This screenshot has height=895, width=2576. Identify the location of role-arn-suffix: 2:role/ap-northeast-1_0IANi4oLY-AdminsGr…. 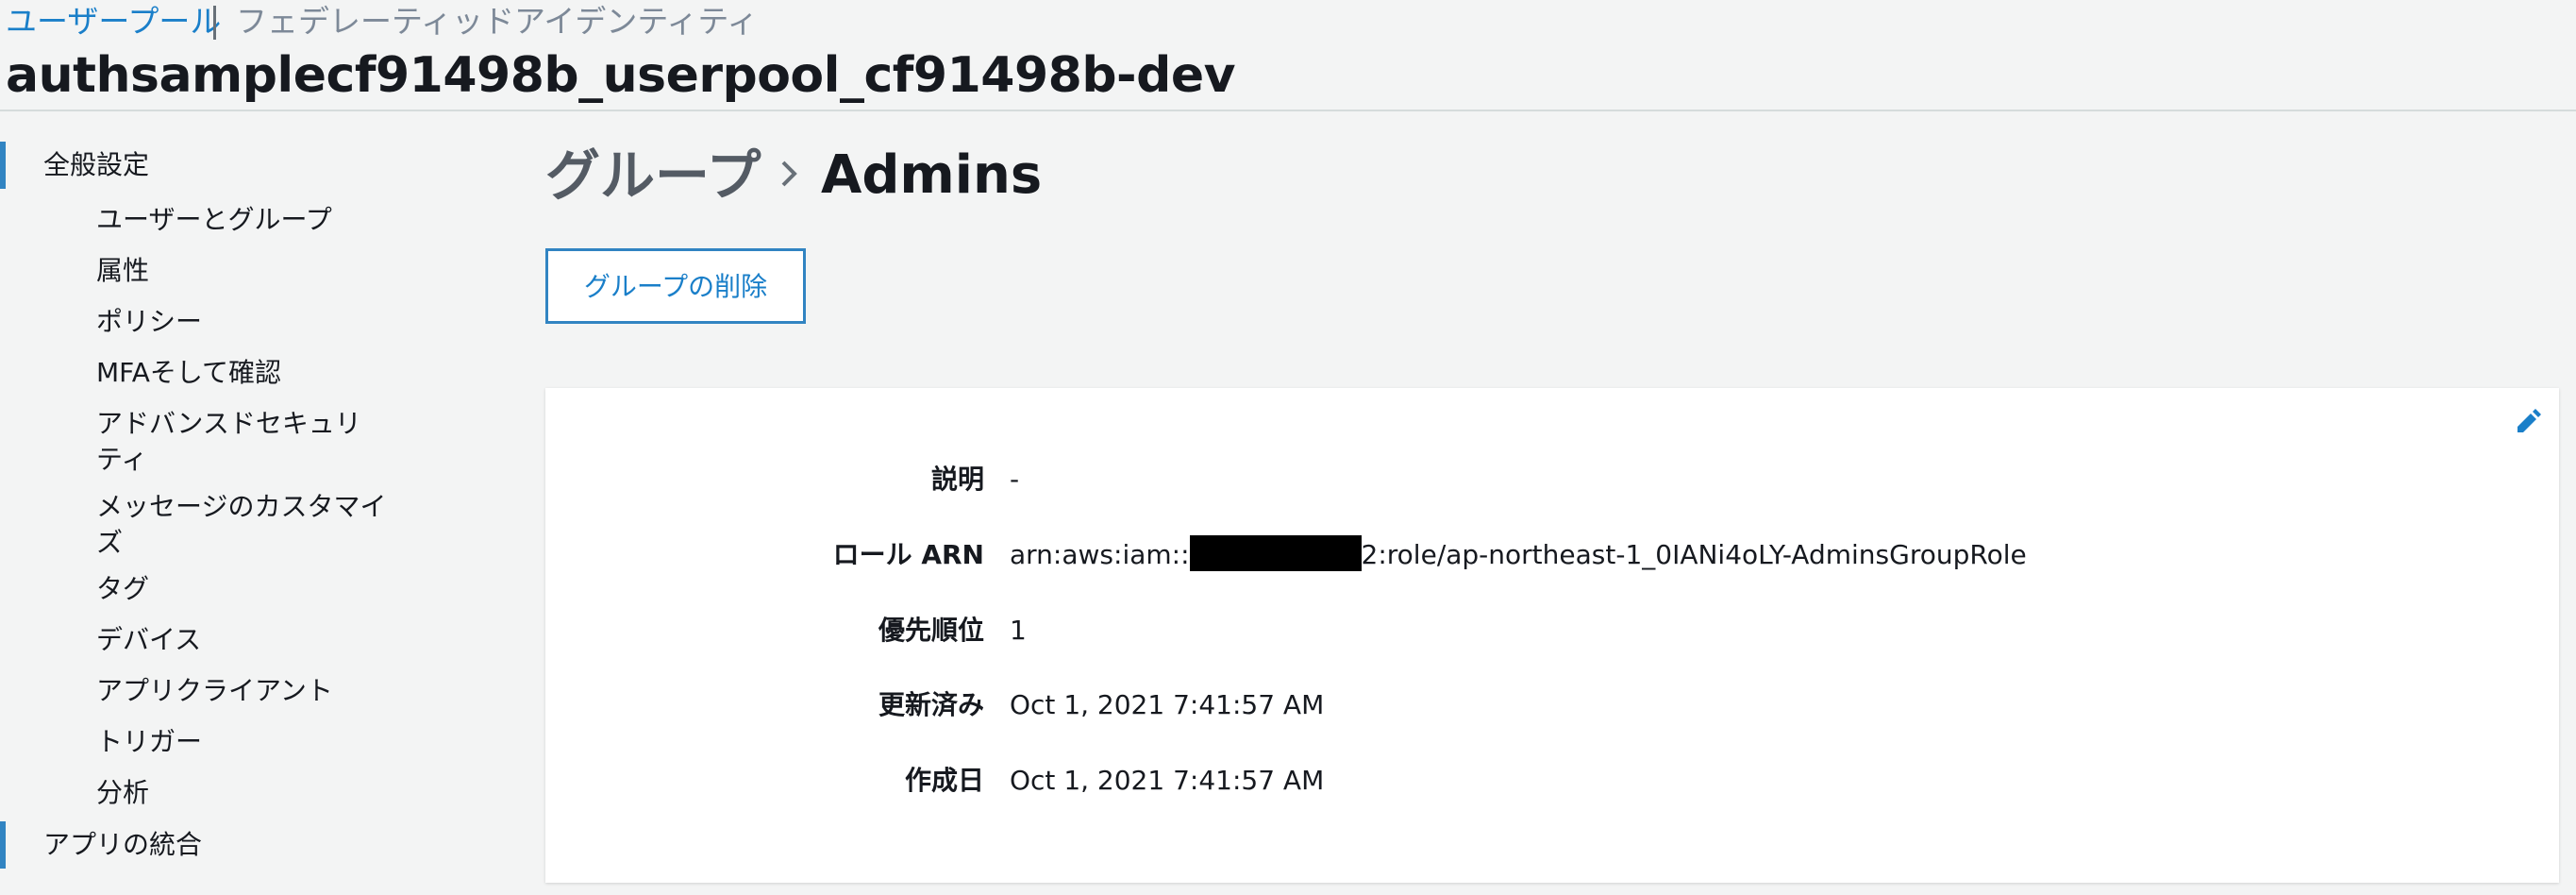
(1694, 554).